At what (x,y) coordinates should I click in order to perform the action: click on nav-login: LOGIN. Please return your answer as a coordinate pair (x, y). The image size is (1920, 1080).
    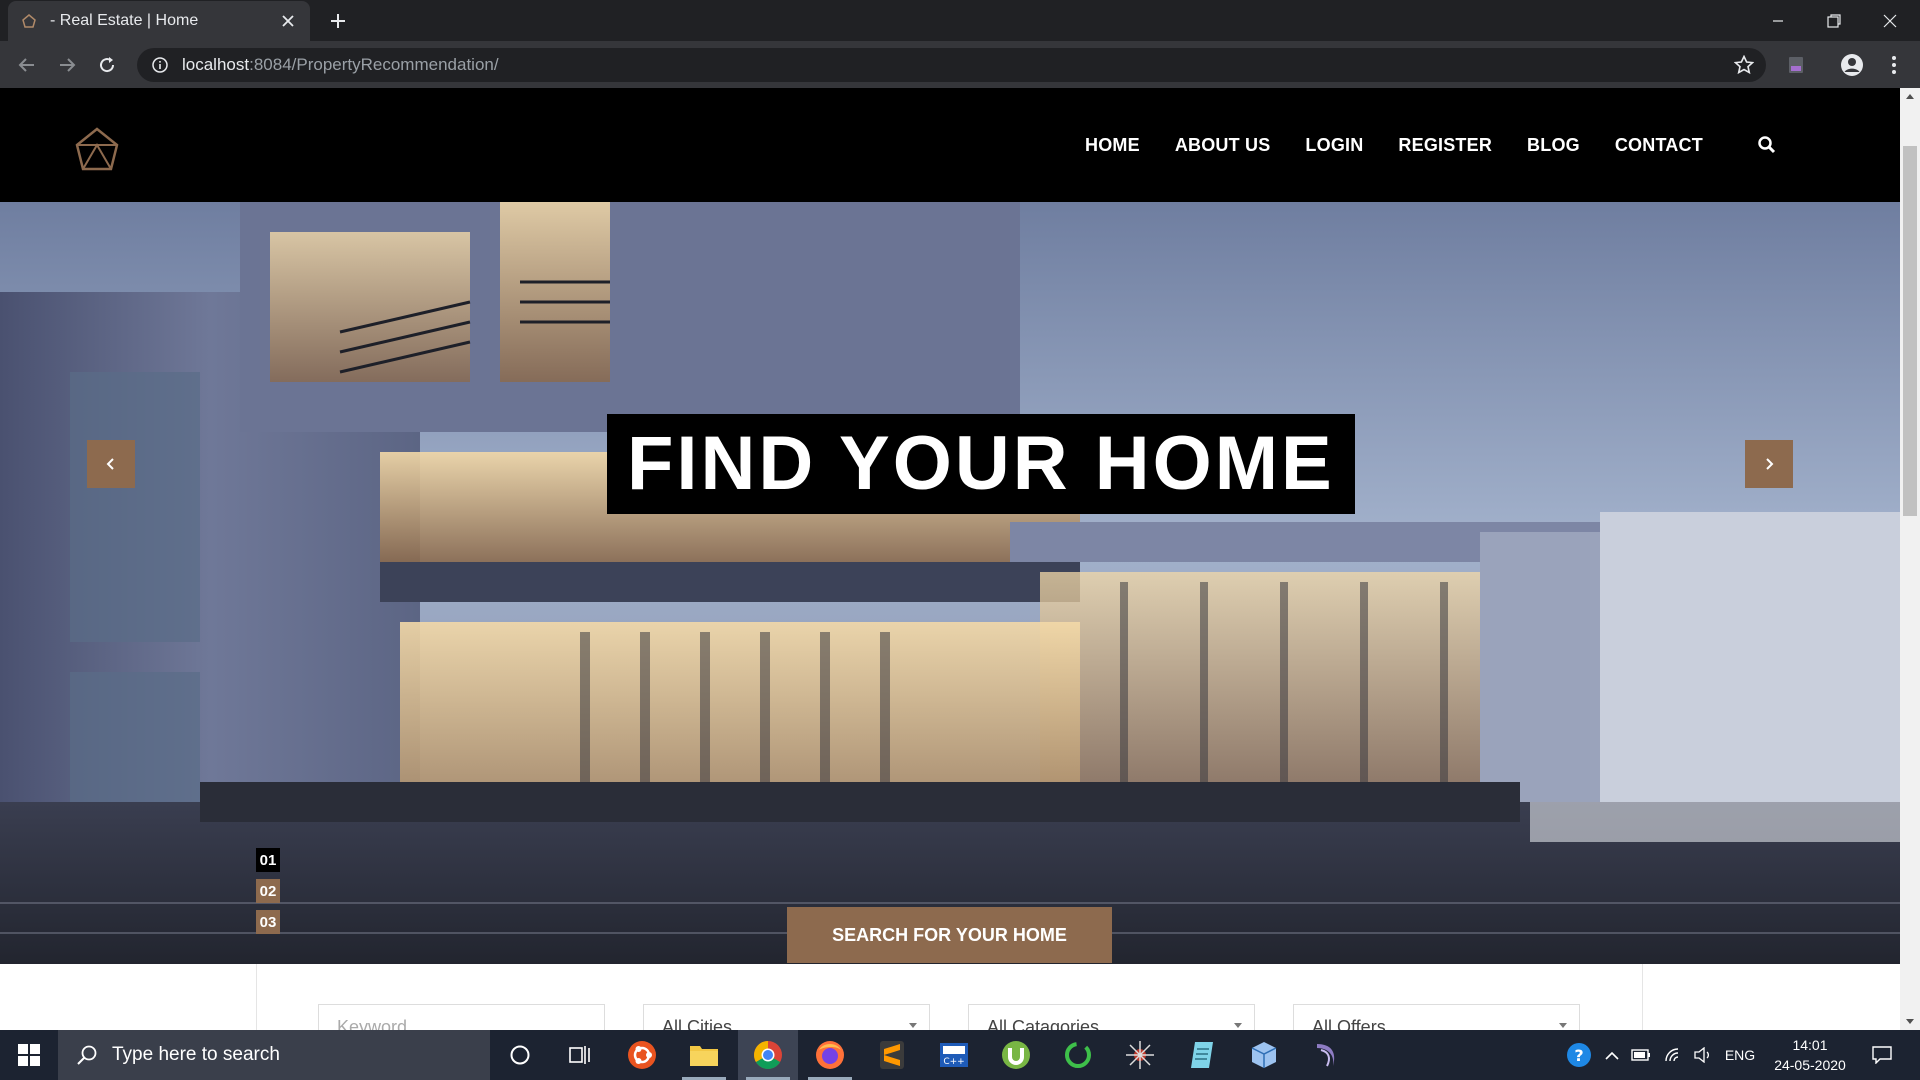
    Looking at the image, I should click on (1334, 145).